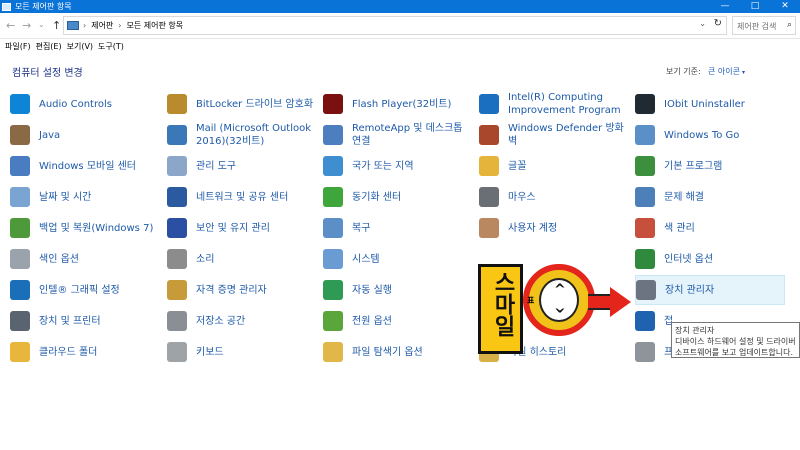 The height and width of the screenshot is (450, 800). I want to click on pointer-arrow, so click(600, 302).